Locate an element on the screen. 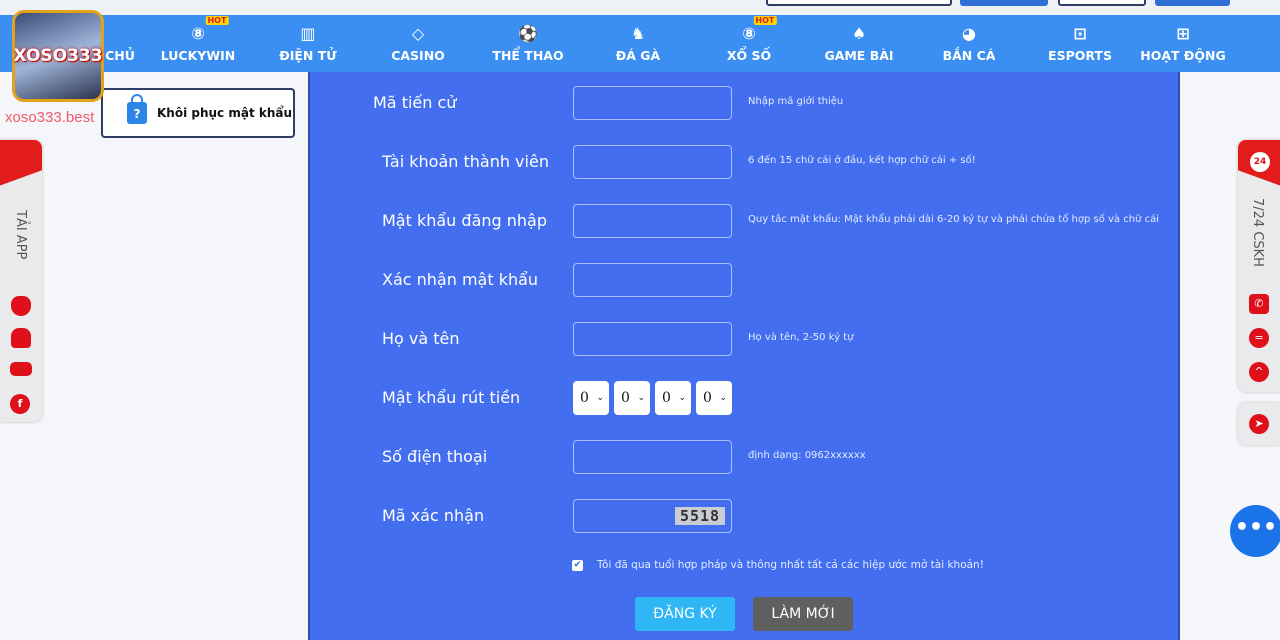  nav-label: CHỦ is located at coordinates (120, 55).